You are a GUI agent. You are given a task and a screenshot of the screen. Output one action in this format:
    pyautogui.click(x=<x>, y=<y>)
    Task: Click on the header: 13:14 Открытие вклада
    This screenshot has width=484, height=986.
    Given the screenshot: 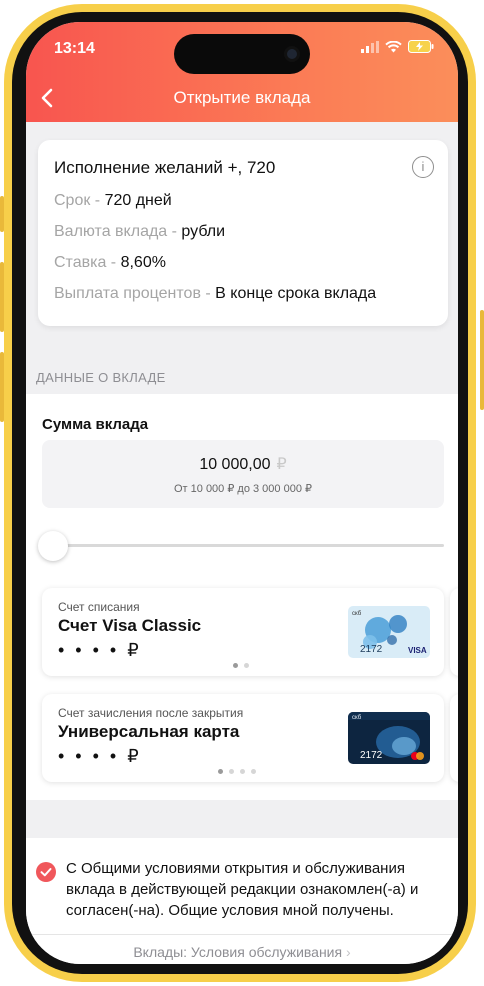 What is the action you would take?
    pyautogui.click(x=242, y=72)
    